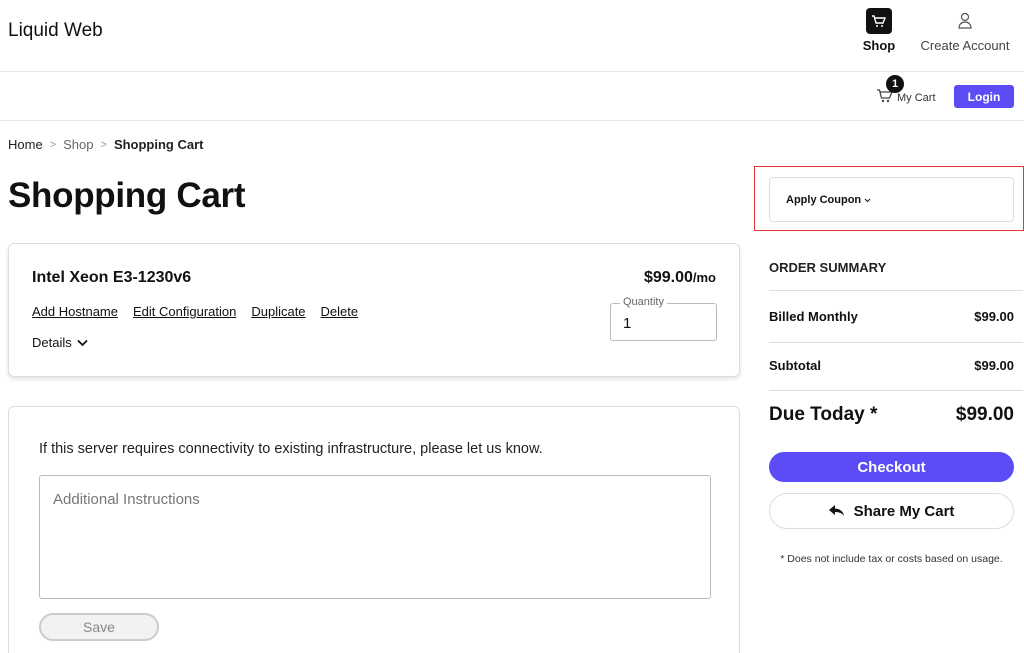 This screenshot has height=653, width=1024. I want to click on due-today-label: Due Today *, so click(823, 414).